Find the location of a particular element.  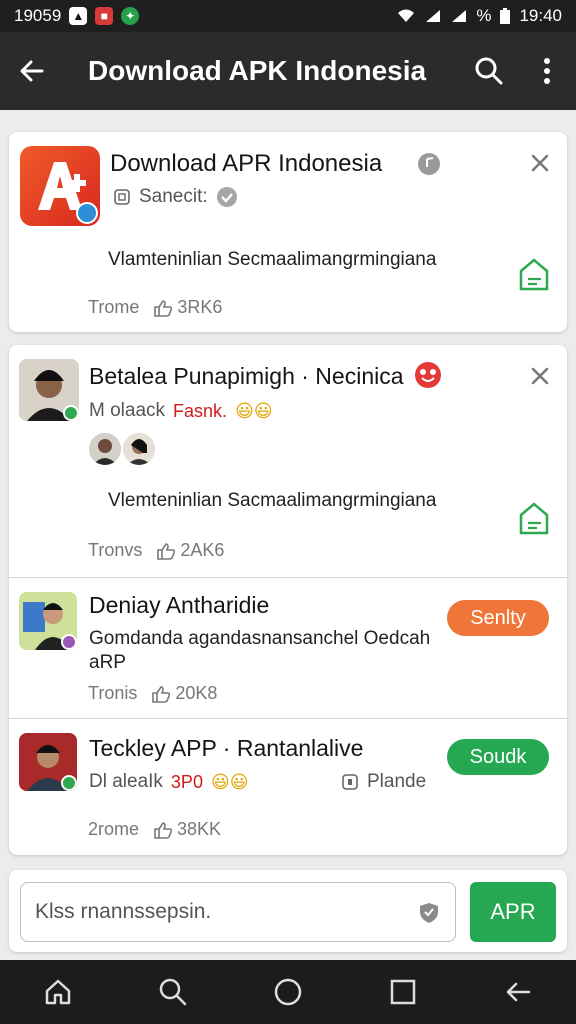

action-button: Senlty is located at coordinates (498, 618).